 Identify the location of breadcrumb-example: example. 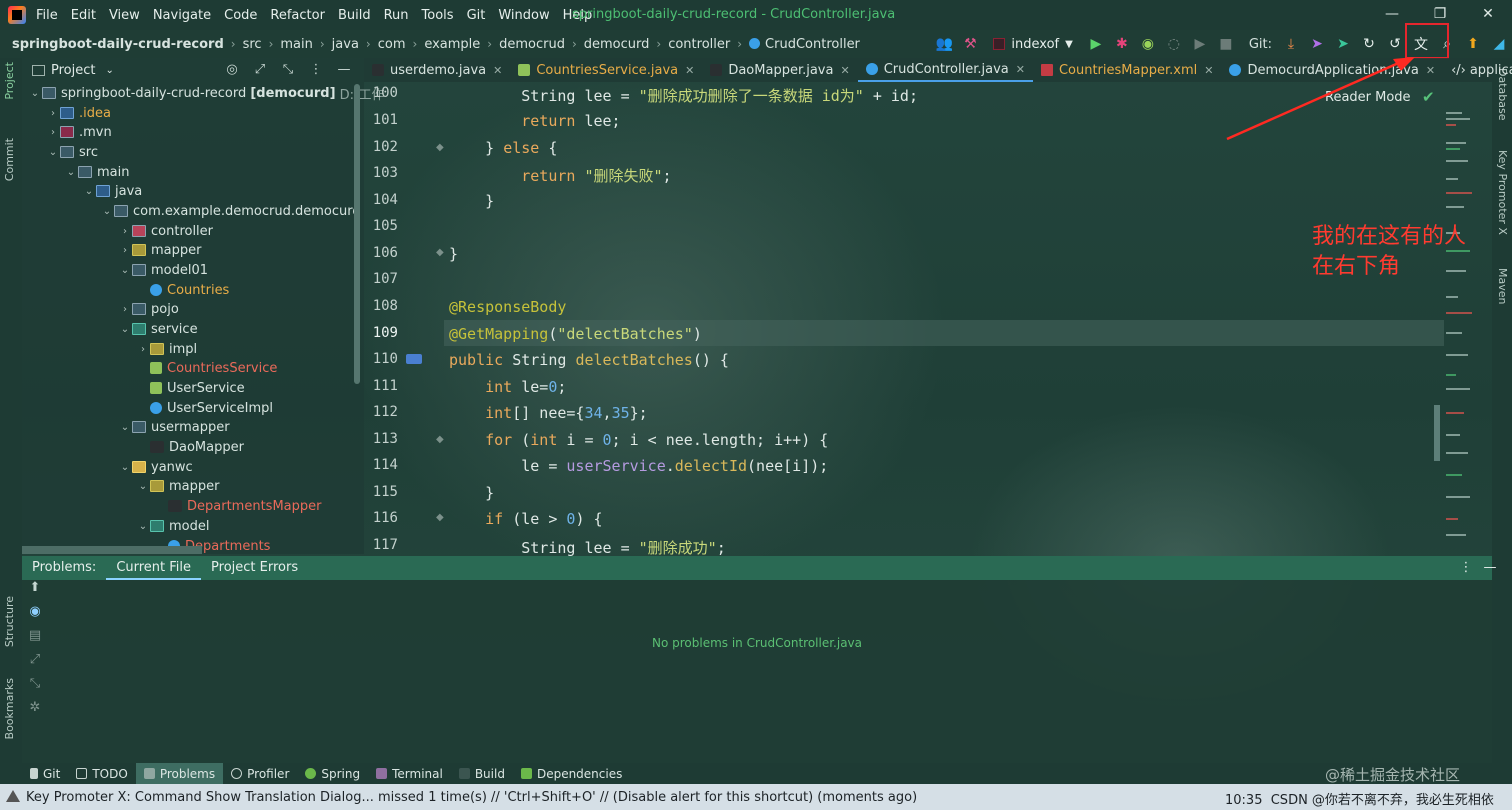
(452, 44).